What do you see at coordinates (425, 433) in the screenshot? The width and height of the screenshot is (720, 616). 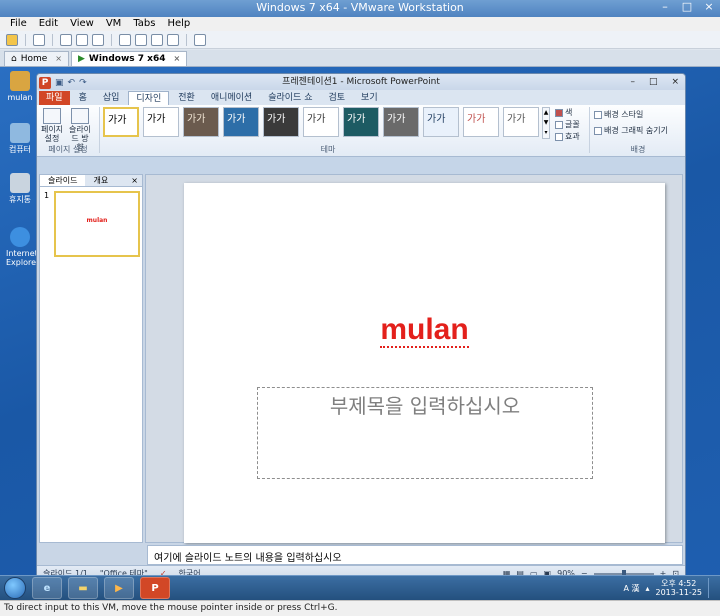 I see `subtitle-placeholder: 부제목을 입력하십시오` at bounding box center [425, 433].